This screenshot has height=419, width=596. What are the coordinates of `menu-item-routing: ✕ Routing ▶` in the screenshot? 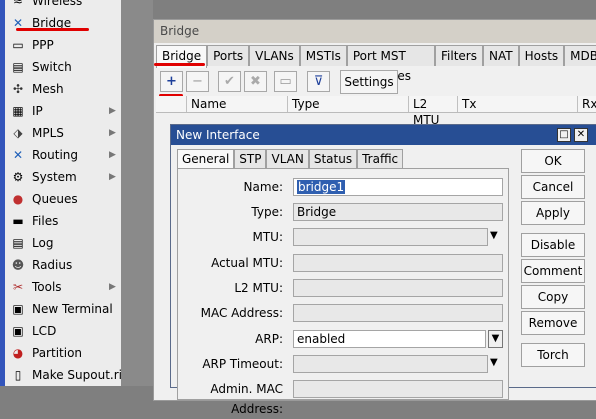 It's located at (63, 155).